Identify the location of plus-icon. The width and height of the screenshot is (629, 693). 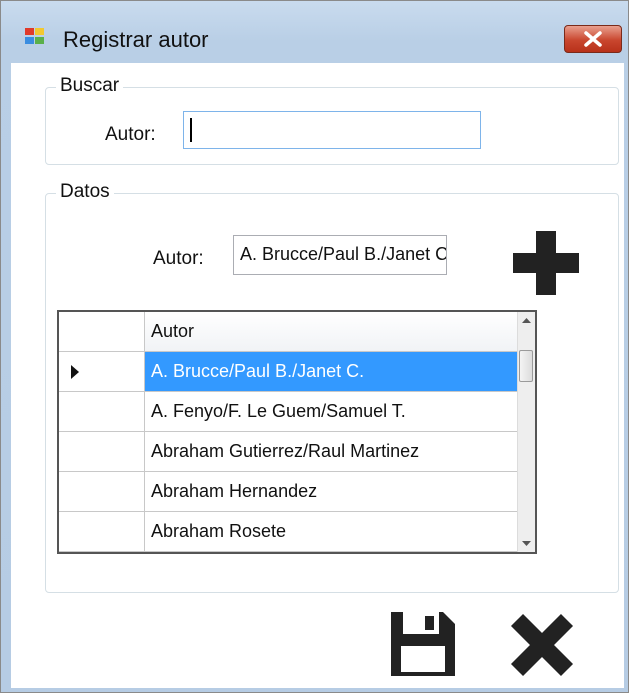
(546, 263).